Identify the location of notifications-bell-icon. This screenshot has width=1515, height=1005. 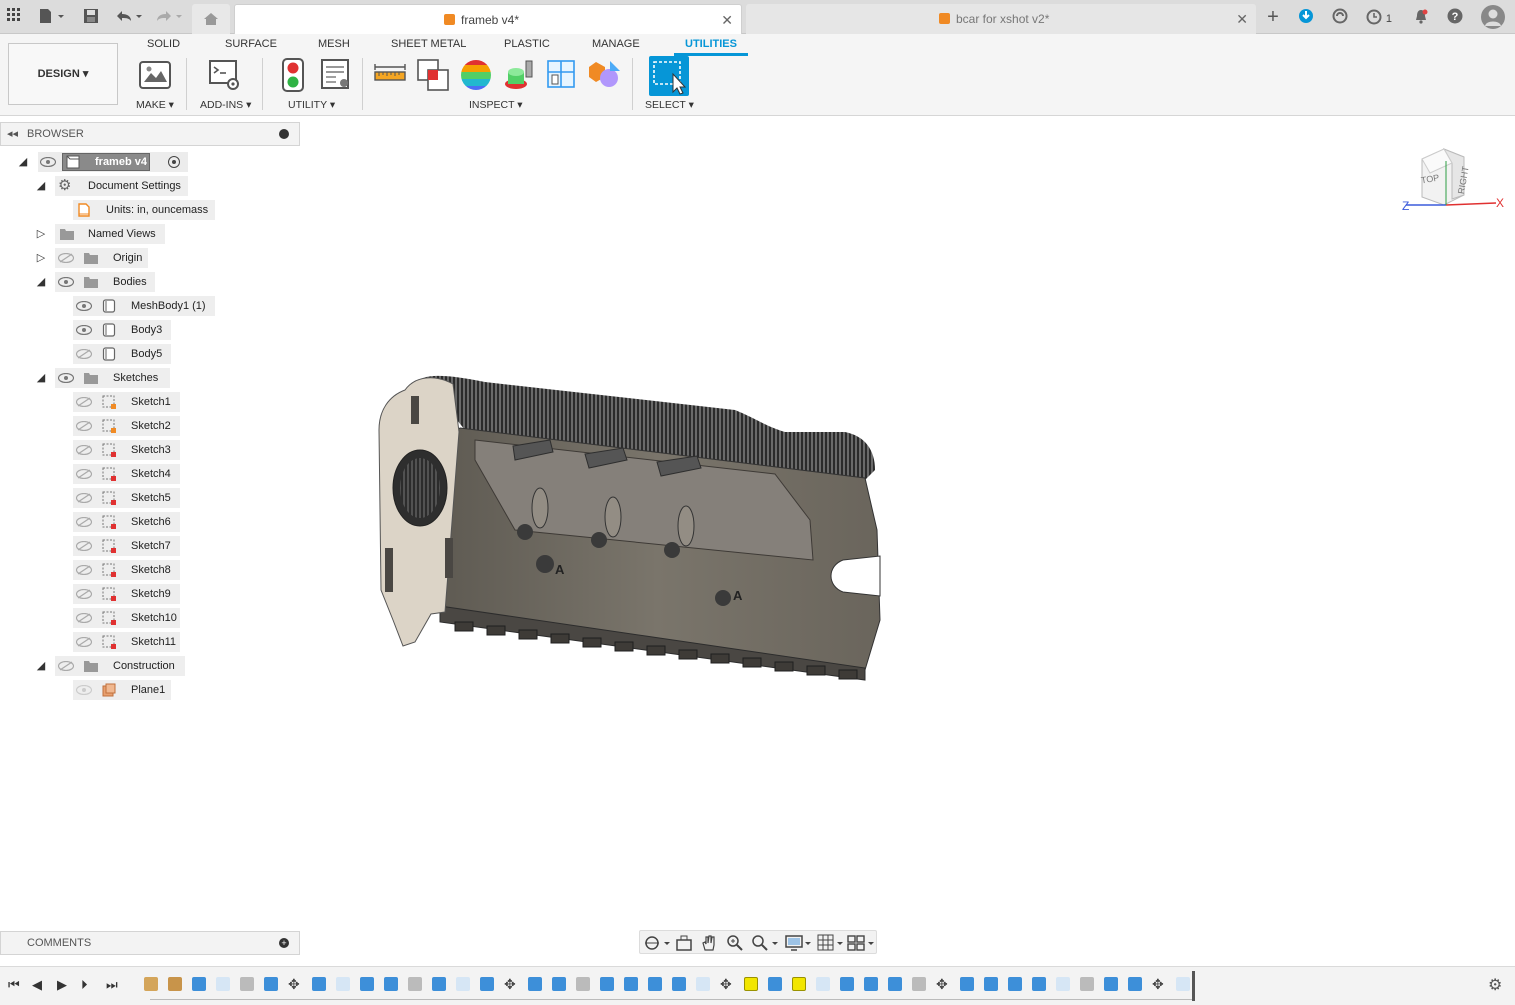
(1421, 17).